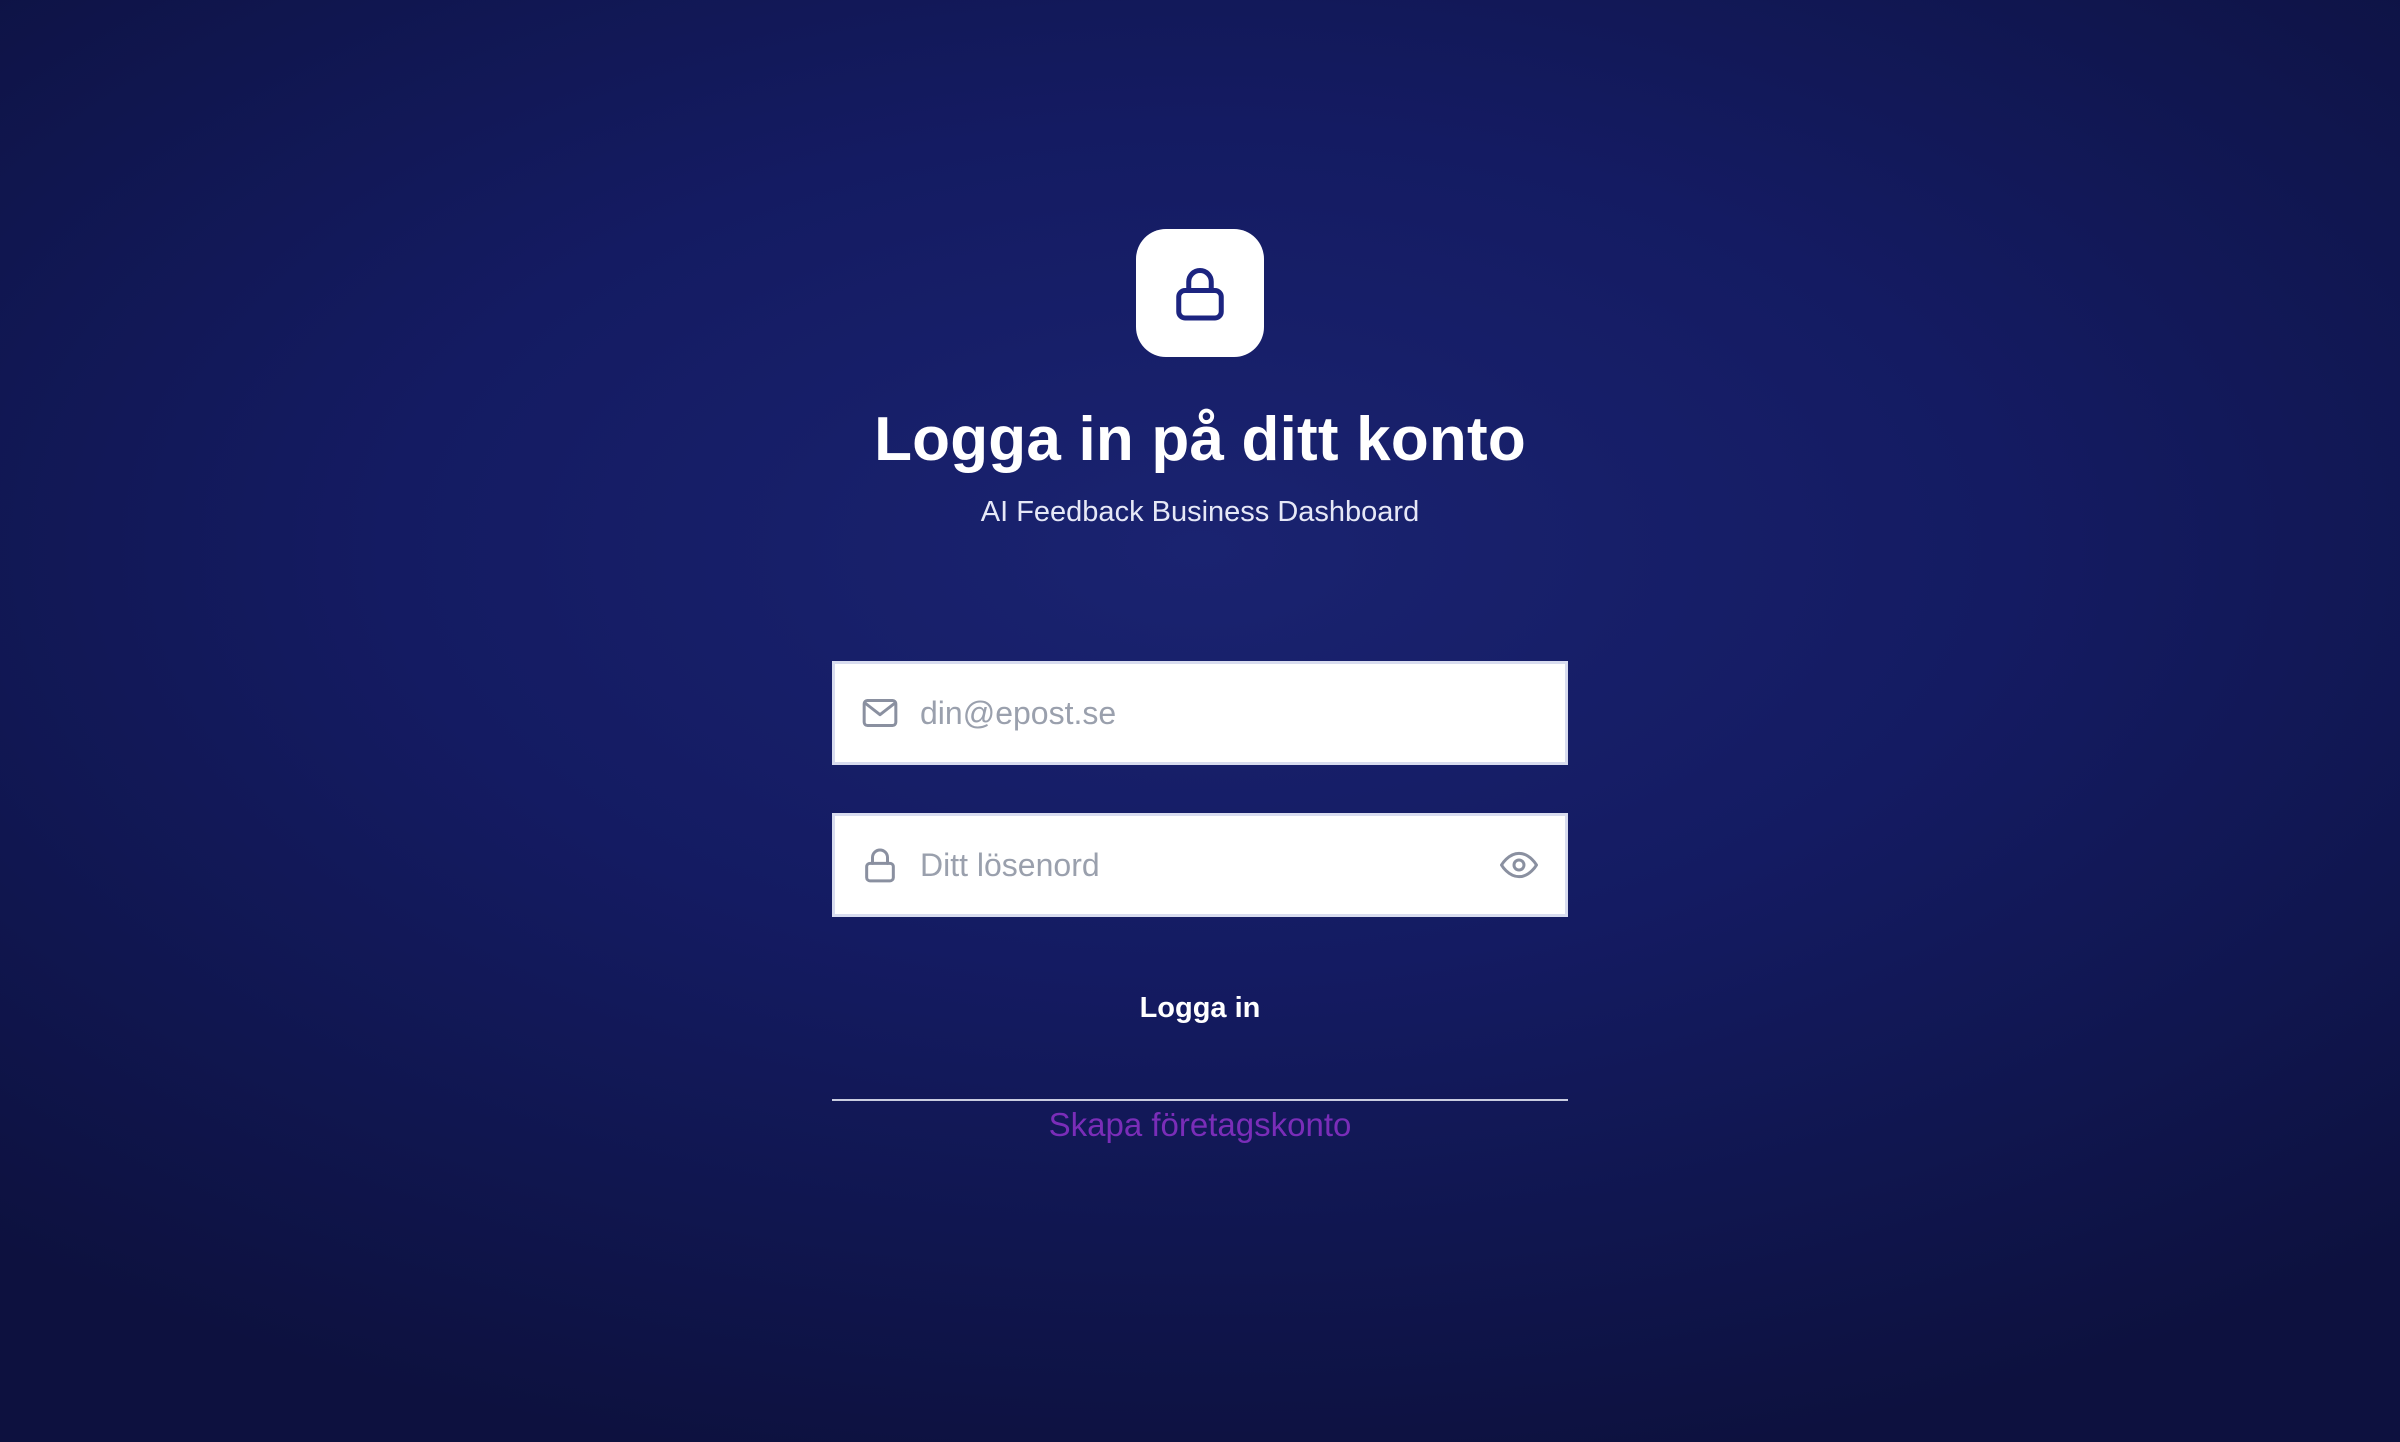 Image resolution: width=2400 pixels, height=1442 pixels. I want to click on eye-icon, so click(1519, 865).